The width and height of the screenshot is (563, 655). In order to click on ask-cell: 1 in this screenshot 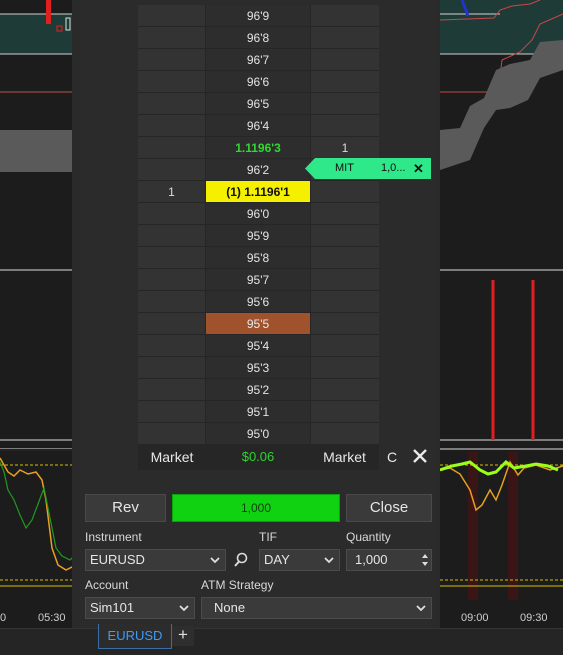, I will do `click(344, 148)`.